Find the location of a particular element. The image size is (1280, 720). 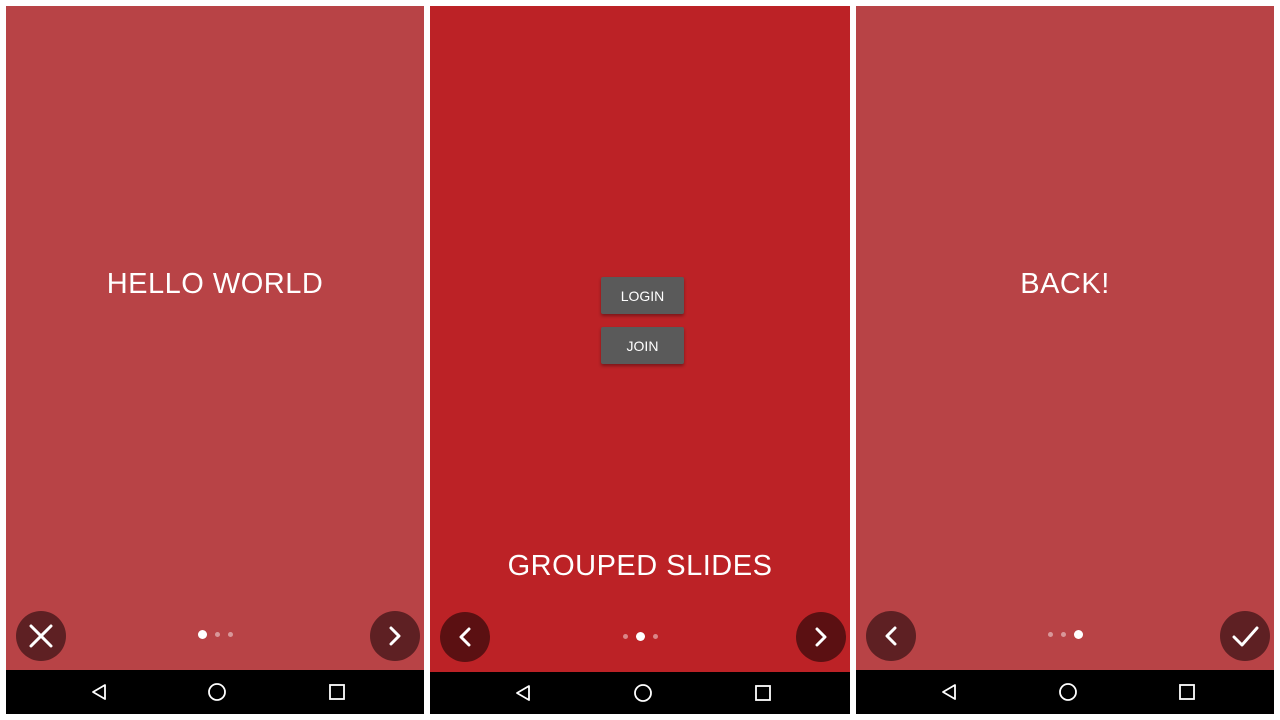

check-icon is located at coordinates (1245, 636).